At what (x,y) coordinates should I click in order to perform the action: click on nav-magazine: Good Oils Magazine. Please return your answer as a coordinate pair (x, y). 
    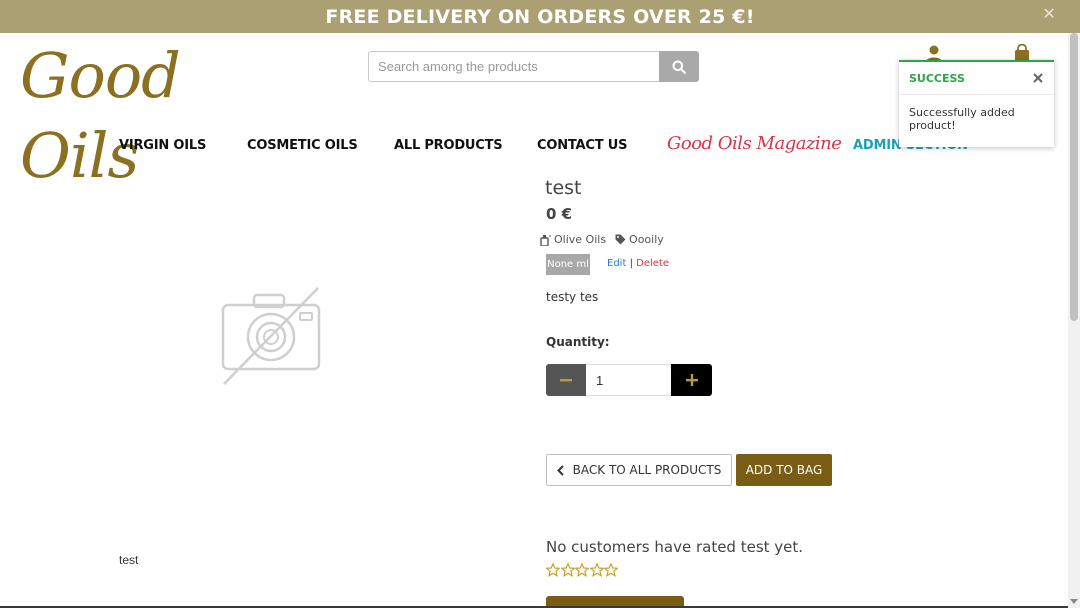
    Looking at the image, I should click on (754, 143).